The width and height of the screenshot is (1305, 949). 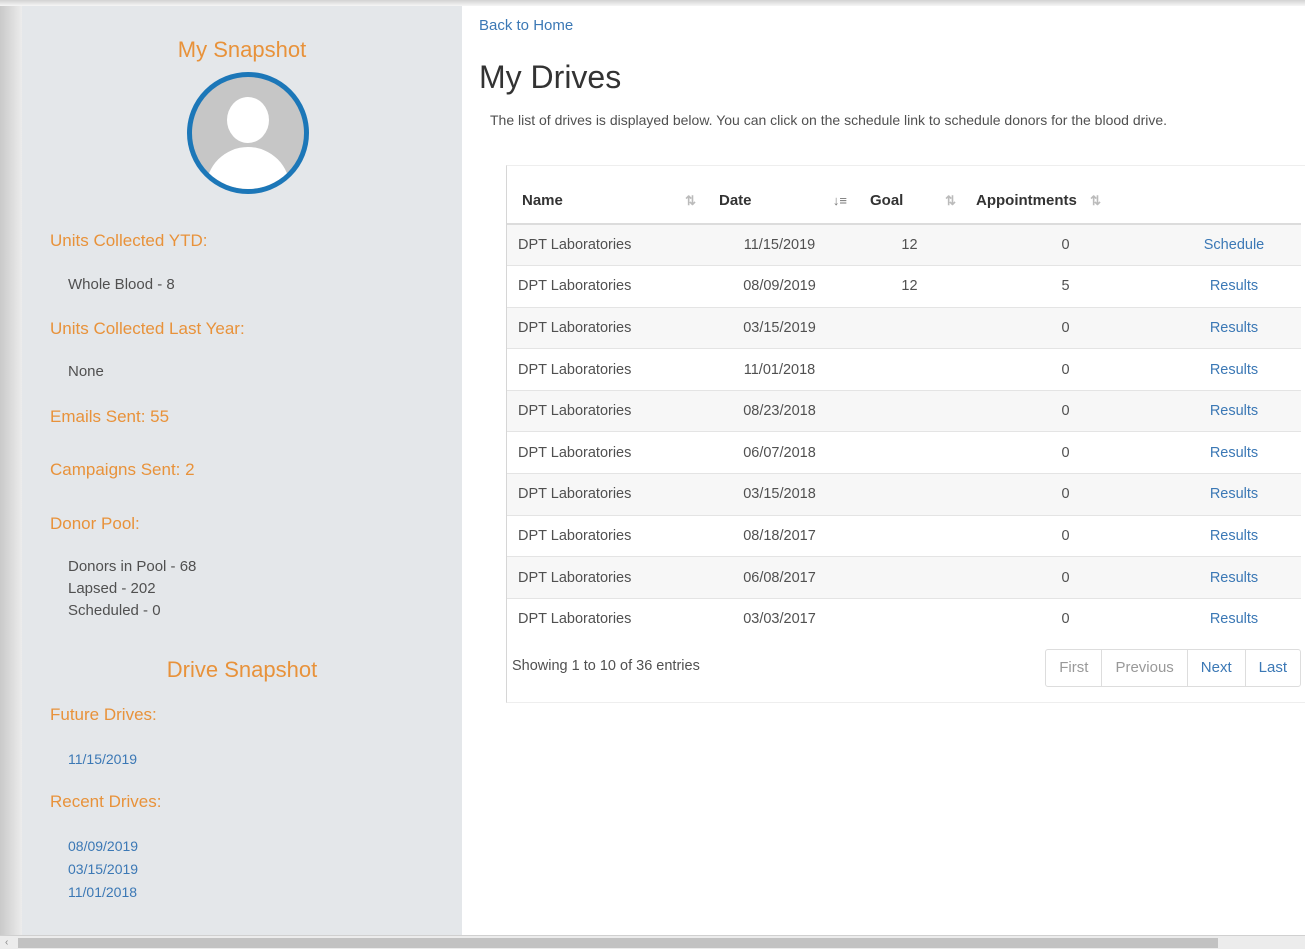 What do you see at coordinates (1234, 244) in the screenshot?
I see `schedule-link: Schedule` at bounding box center [1234, 244].